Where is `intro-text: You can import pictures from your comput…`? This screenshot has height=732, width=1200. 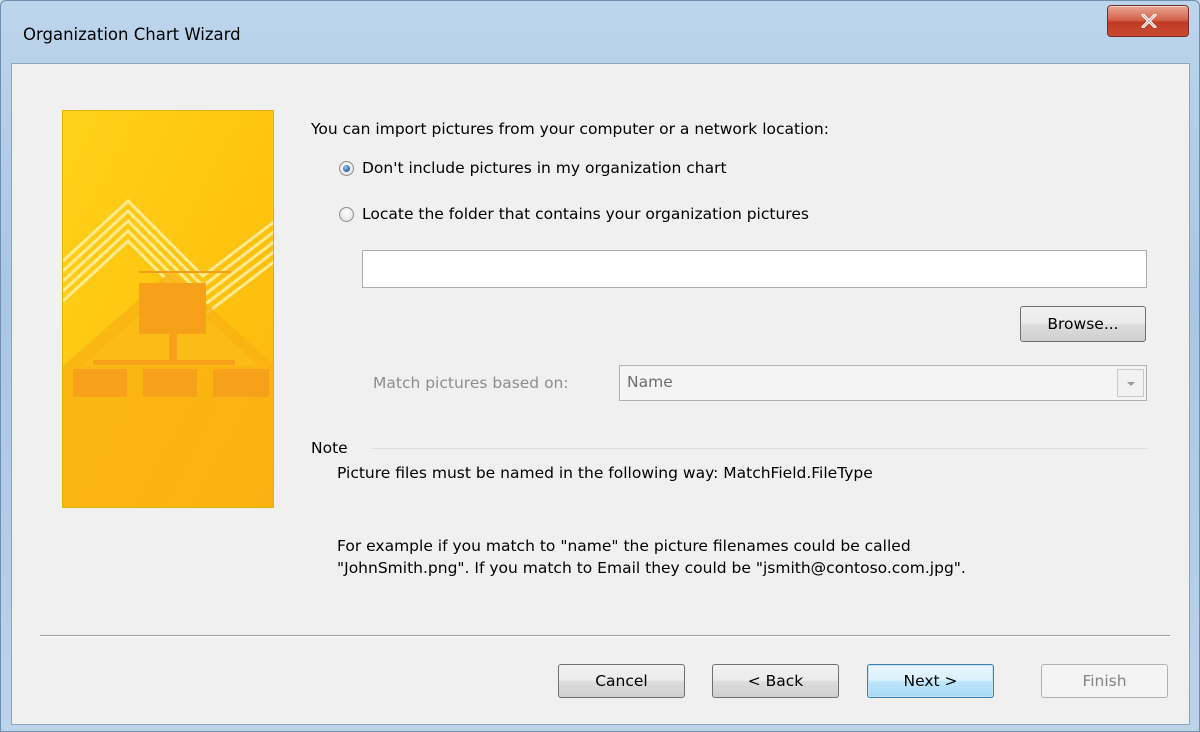 intro-text: You can import pictures from your comput… is located at coordinates (570, 129).